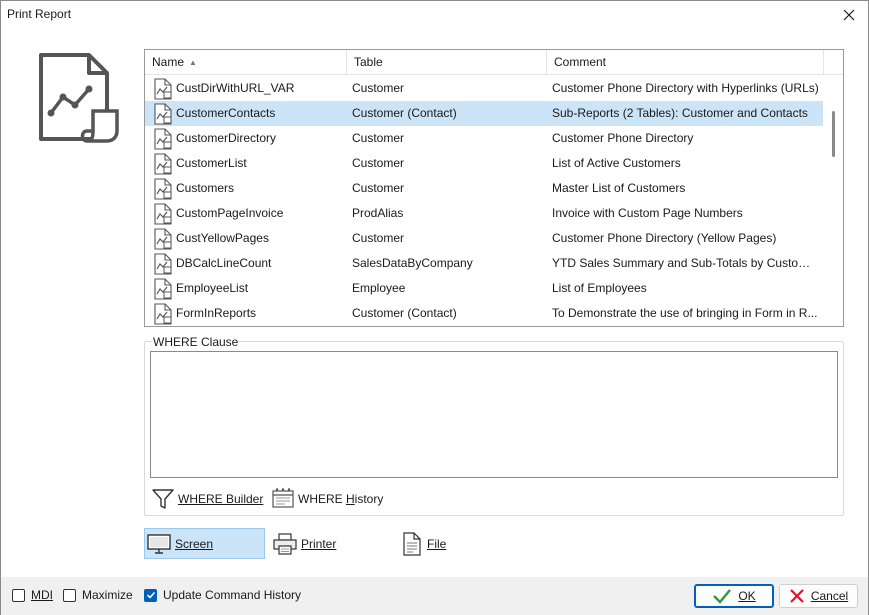  Describe the element at coordinates (434, 15) in the screenshot. I see `title-bar: Print Report` at that location.